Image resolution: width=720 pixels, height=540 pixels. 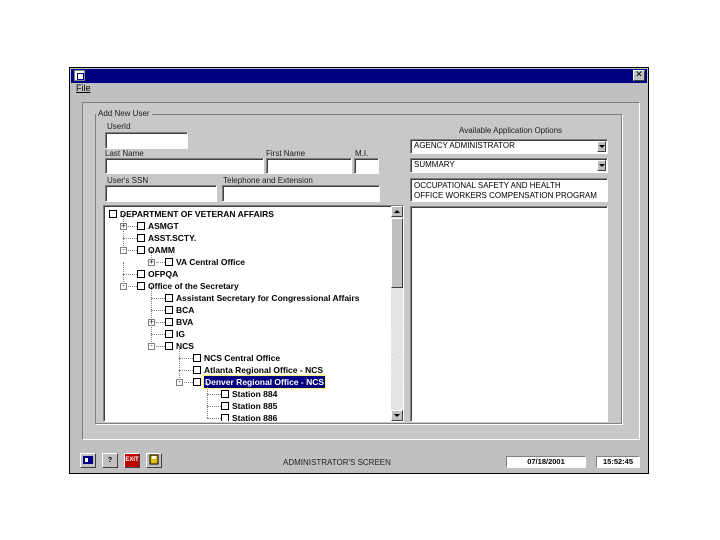 I want to click on tree-node-label: BVA, so click(x=185, y=322).